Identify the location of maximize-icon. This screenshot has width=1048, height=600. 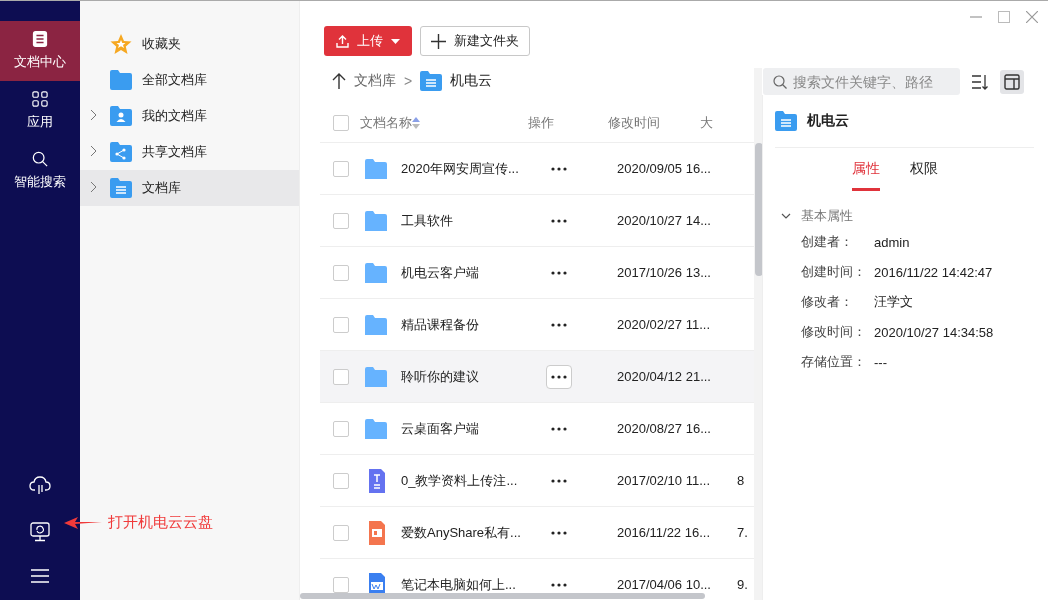
(1004, 17).